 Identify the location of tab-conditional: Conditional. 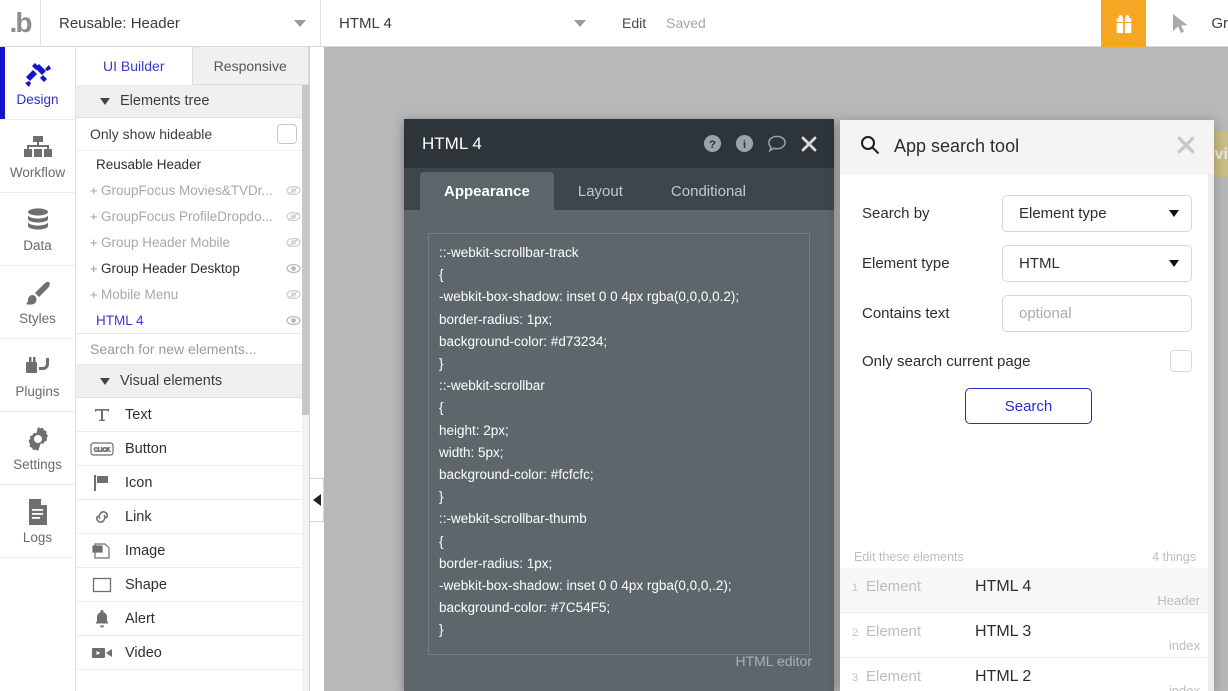
(708, 191).